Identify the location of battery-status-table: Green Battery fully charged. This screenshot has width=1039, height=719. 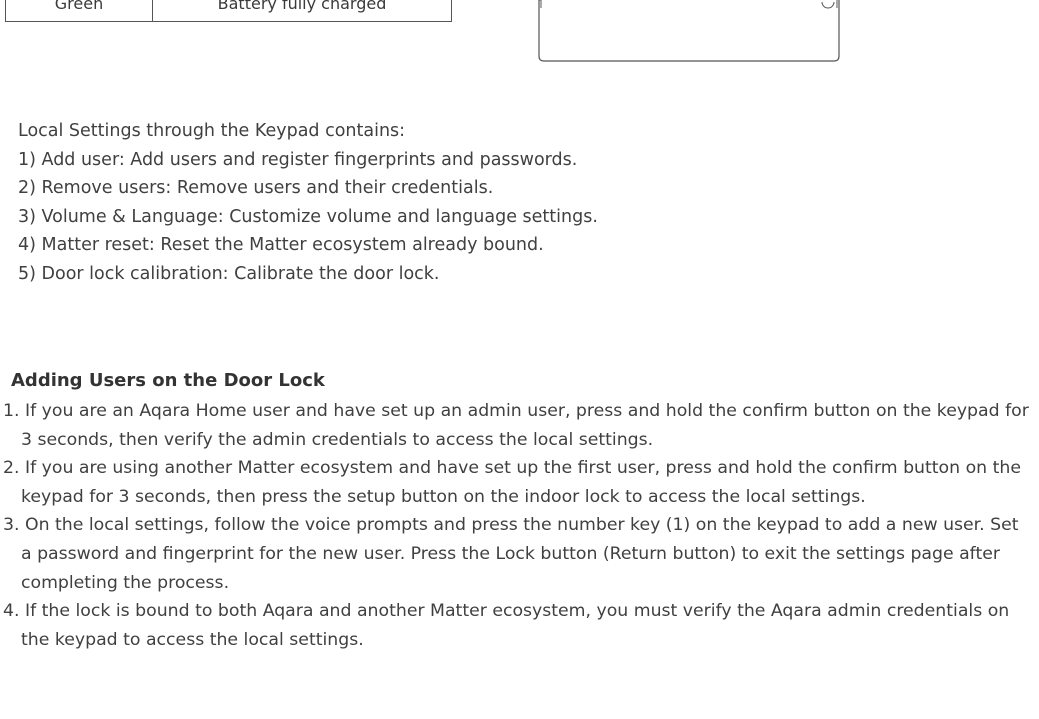
(228, 11).